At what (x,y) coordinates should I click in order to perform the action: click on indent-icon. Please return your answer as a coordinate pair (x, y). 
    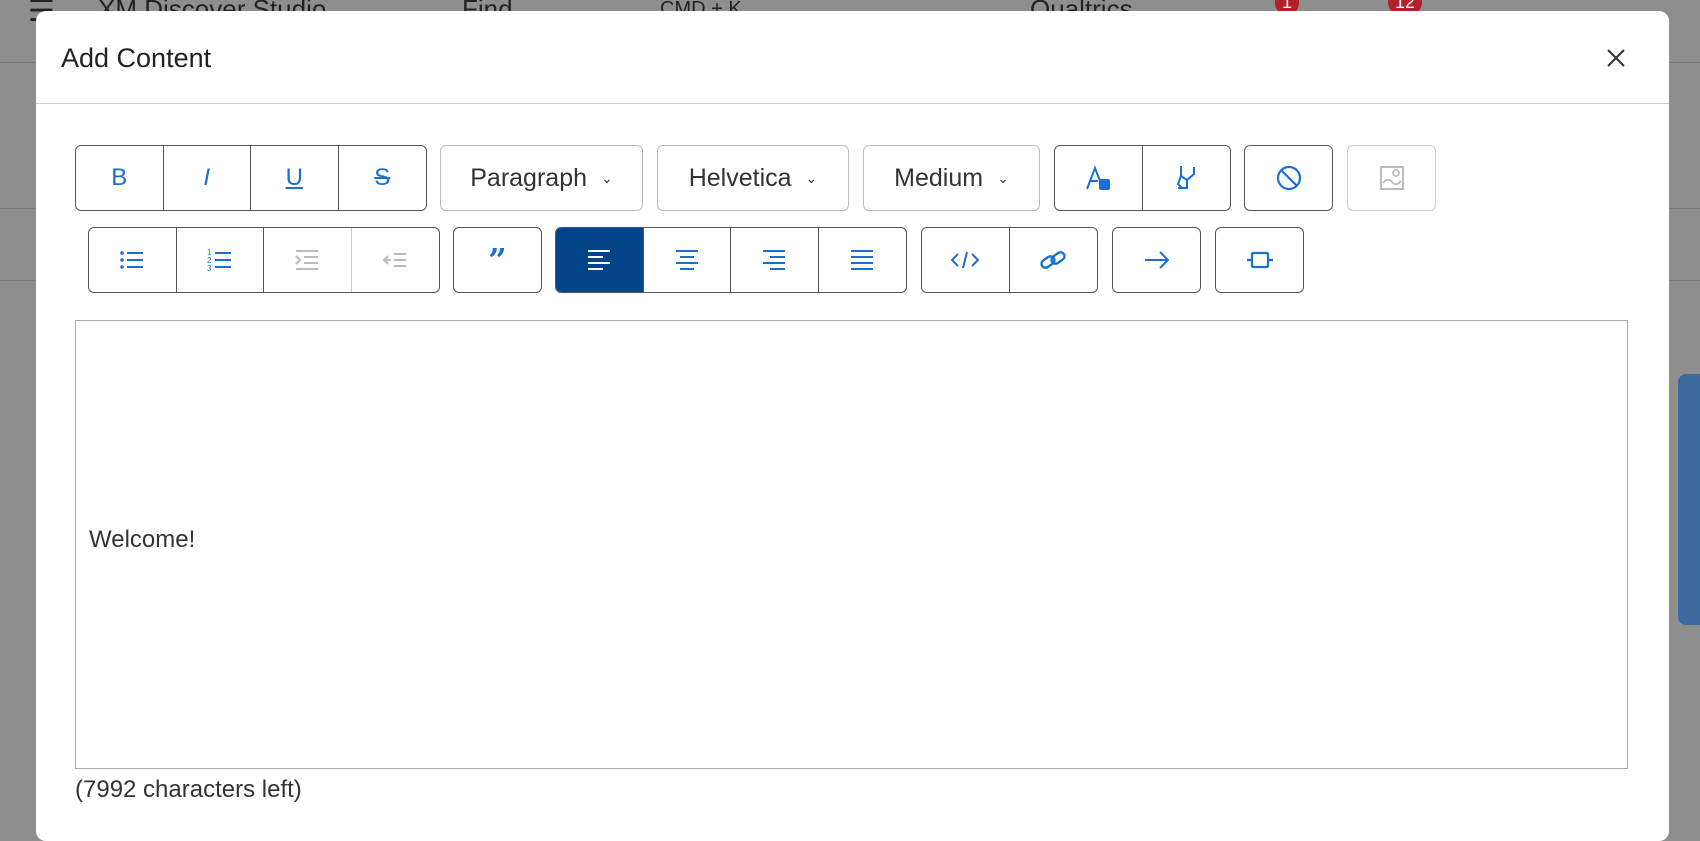
    Looking at the image, I should click on (307, 260).